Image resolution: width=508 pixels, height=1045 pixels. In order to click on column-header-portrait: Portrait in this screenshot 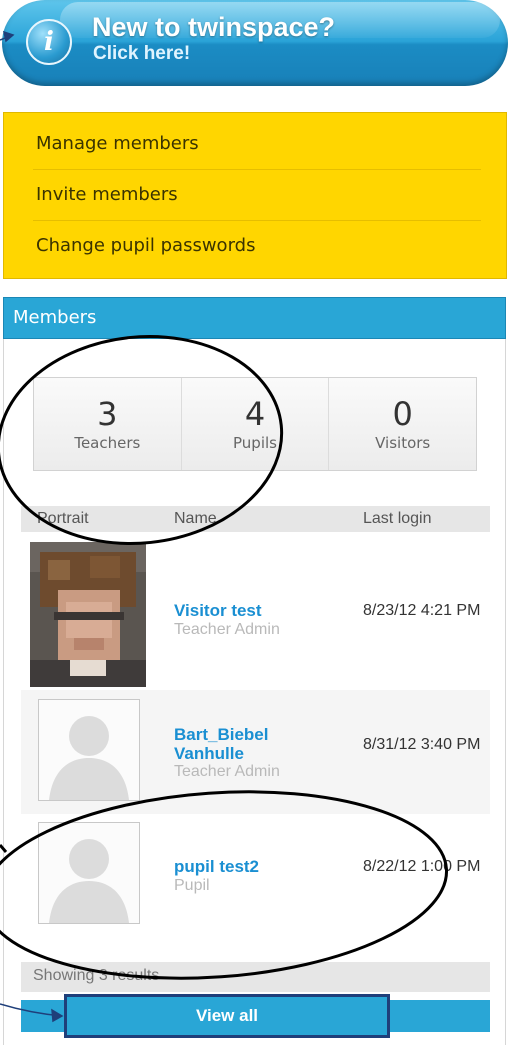, I will do `click(63, 518)`.